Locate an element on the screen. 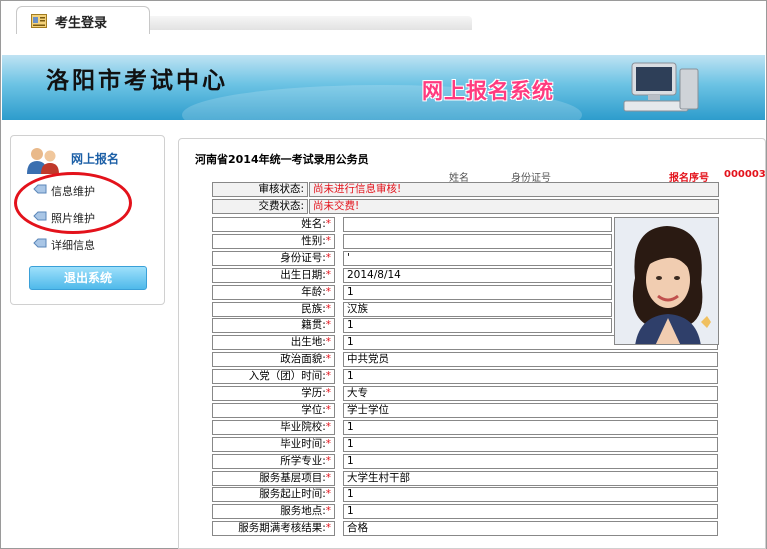  field-label: 出生地:* is located at coordinates (273, 343).